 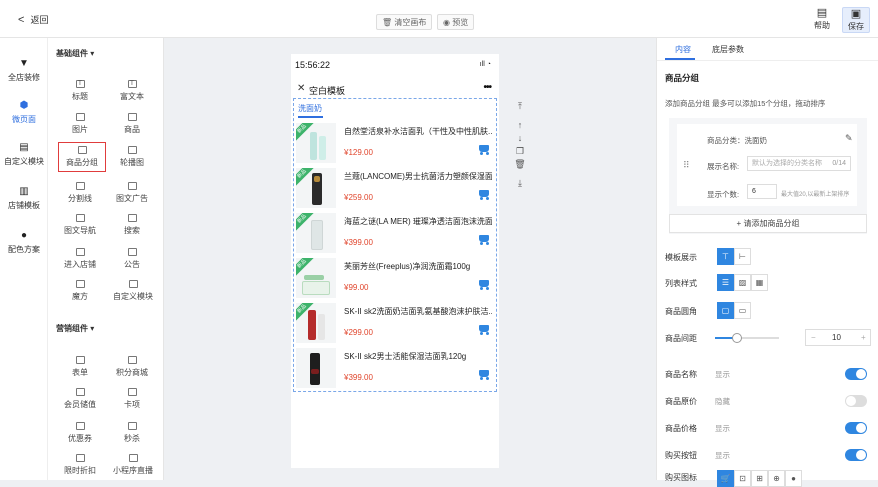 What do you see at coordinates (24, 198) in the screenshot?
I see `nav-store-template: ▥ 店铺模板` at bounding box center [24, 198].